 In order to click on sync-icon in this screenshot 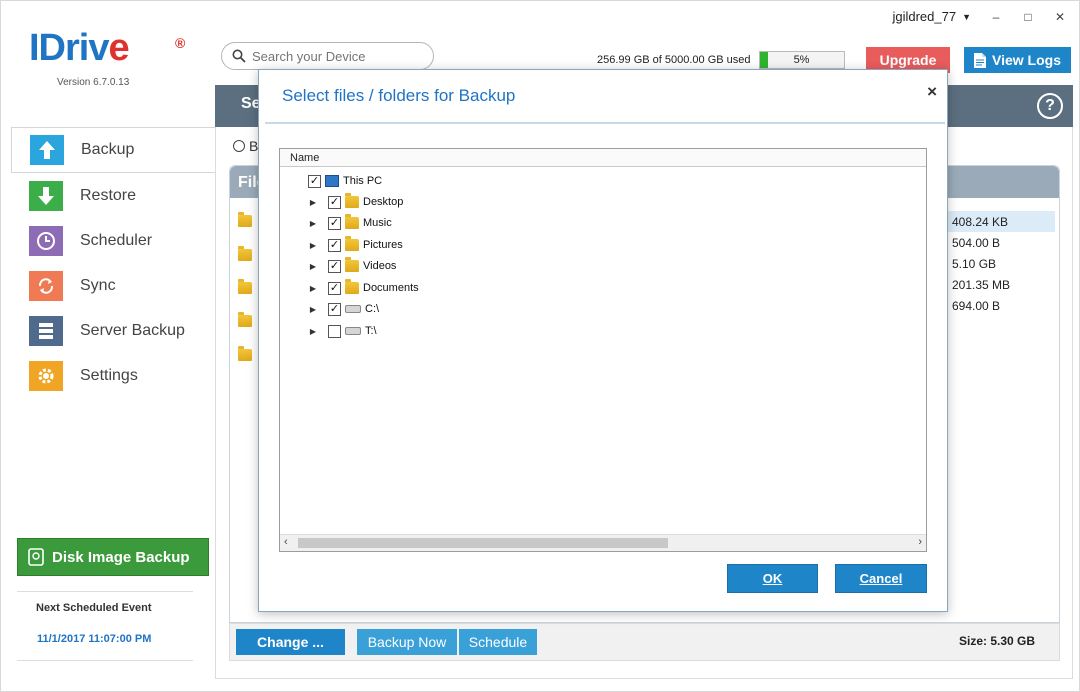, I will do `click(46, 285)`.